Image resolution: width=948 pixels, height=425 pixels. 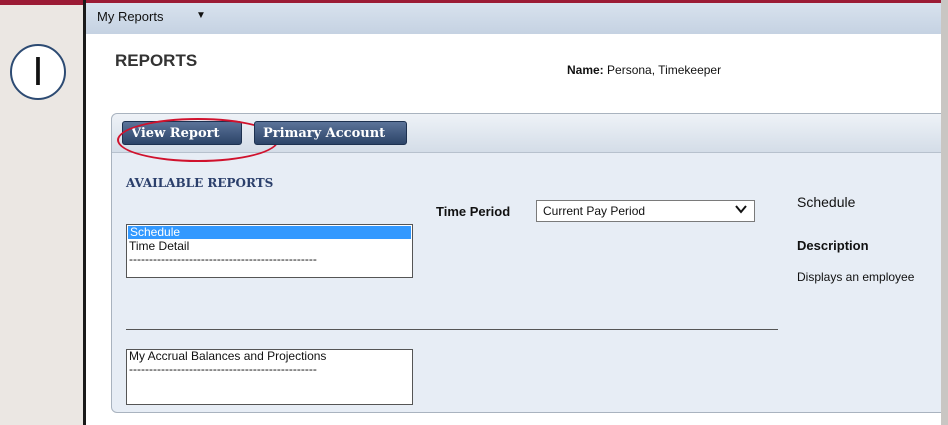 I want to click on step-marker: I, so click(x=38, y=72).